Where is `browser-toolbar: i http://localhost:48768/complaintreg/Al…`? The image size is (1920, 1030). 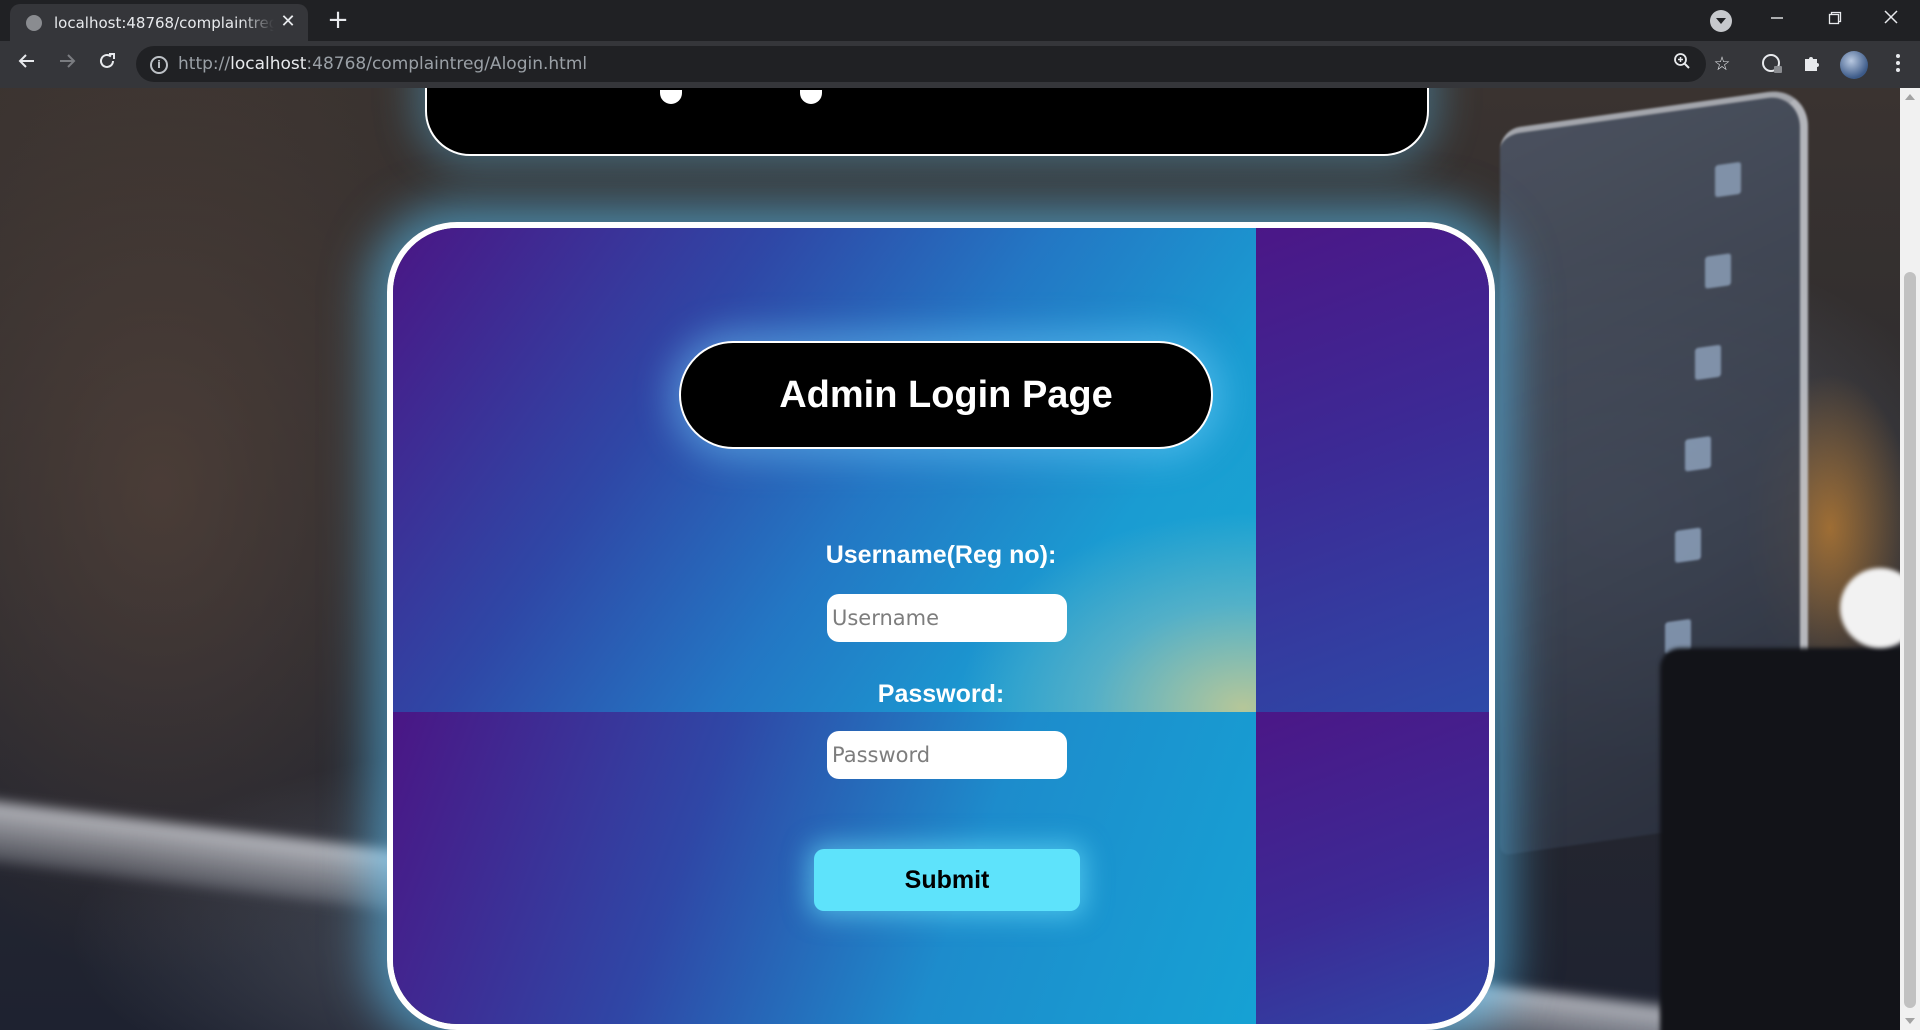 browser-toolbar: i http://localhost:48768/complaintreg/Al… is located at coordinates (960, 64).